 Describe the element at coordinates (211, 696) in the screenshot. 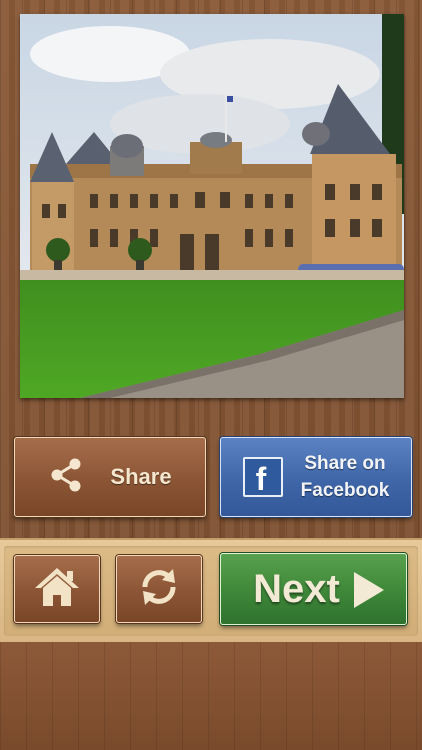

I see `wood-footer` at that location.